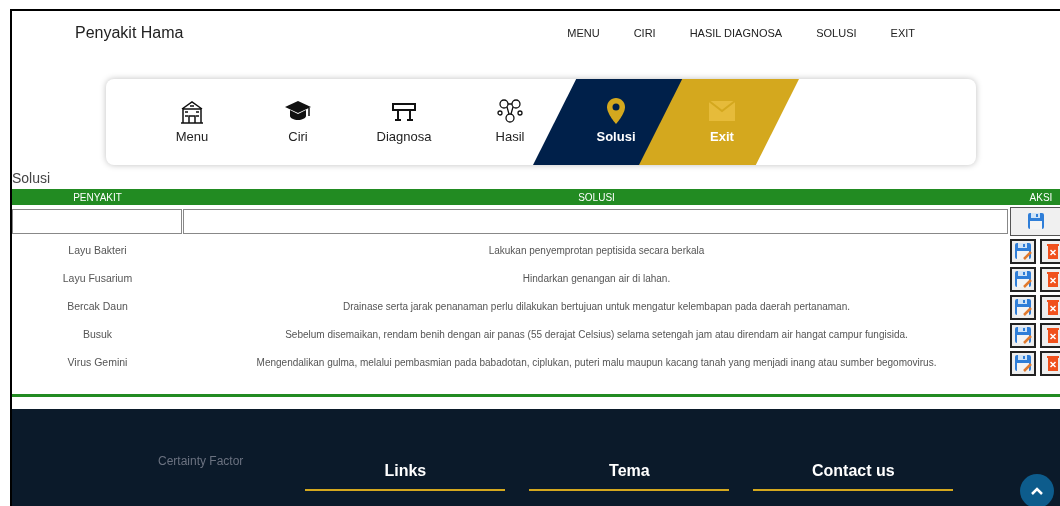  What do you see at coordinates (32, 178) in the screenshot?
I see `section-title: Solusi` at bounding box center [32, 178].